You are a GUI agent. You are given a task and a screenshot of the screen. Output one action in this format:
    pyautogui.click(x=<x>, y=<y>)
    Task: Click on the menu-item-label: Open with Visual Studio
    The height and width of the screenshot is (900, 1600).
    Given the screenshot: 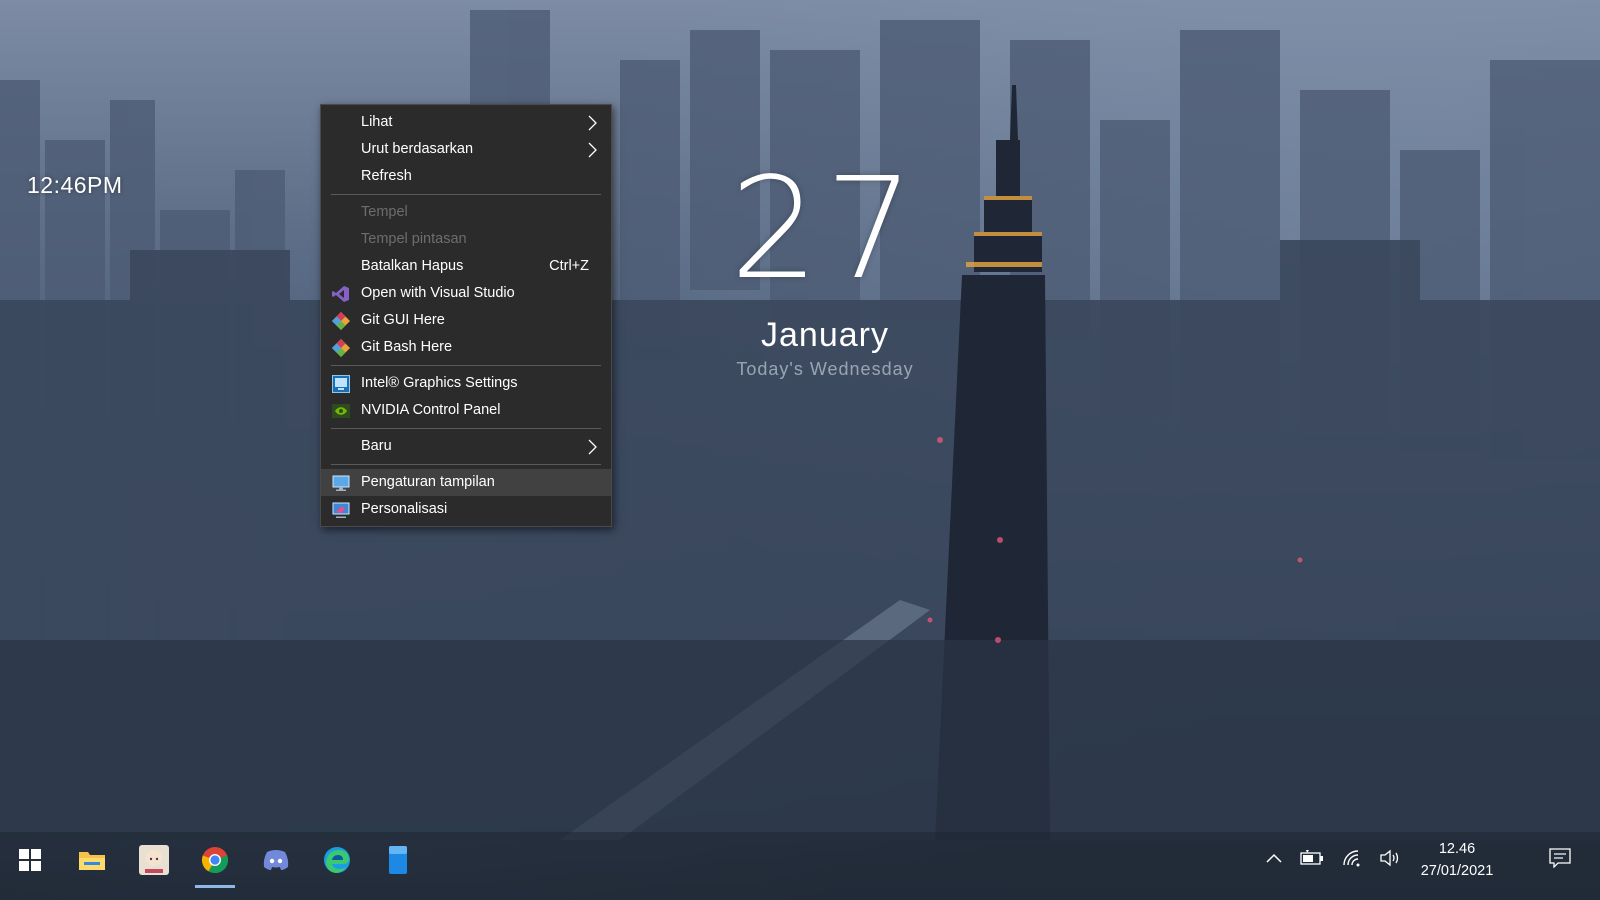 What is the action you would take?
    pyautogui.click(x=438, y=293)
    